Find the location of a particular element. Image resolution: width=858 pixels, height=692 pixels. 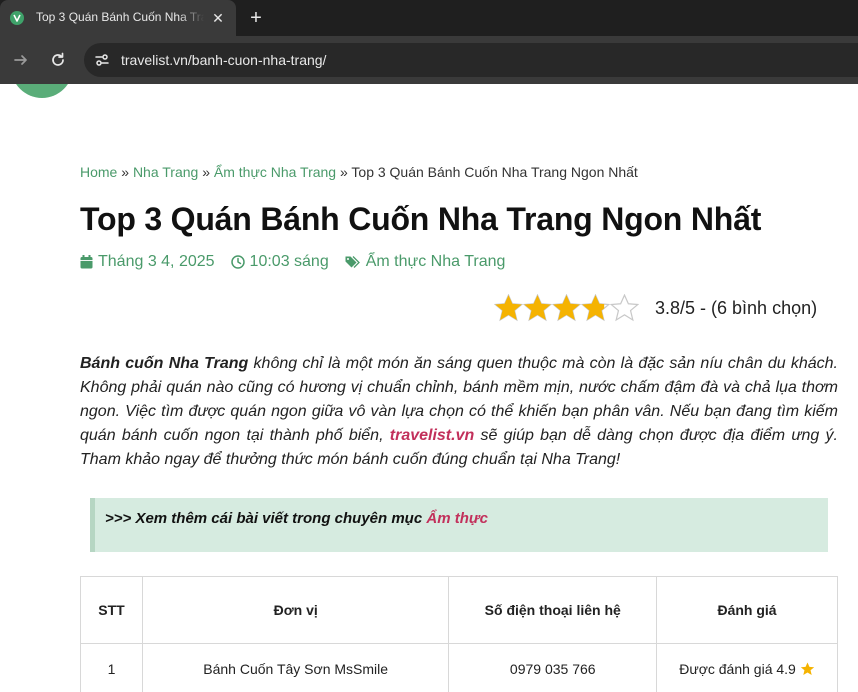

browser-toolbar: travelist.vn/banh-cuon-nha-trang/ is located at coordinates (429, 60).